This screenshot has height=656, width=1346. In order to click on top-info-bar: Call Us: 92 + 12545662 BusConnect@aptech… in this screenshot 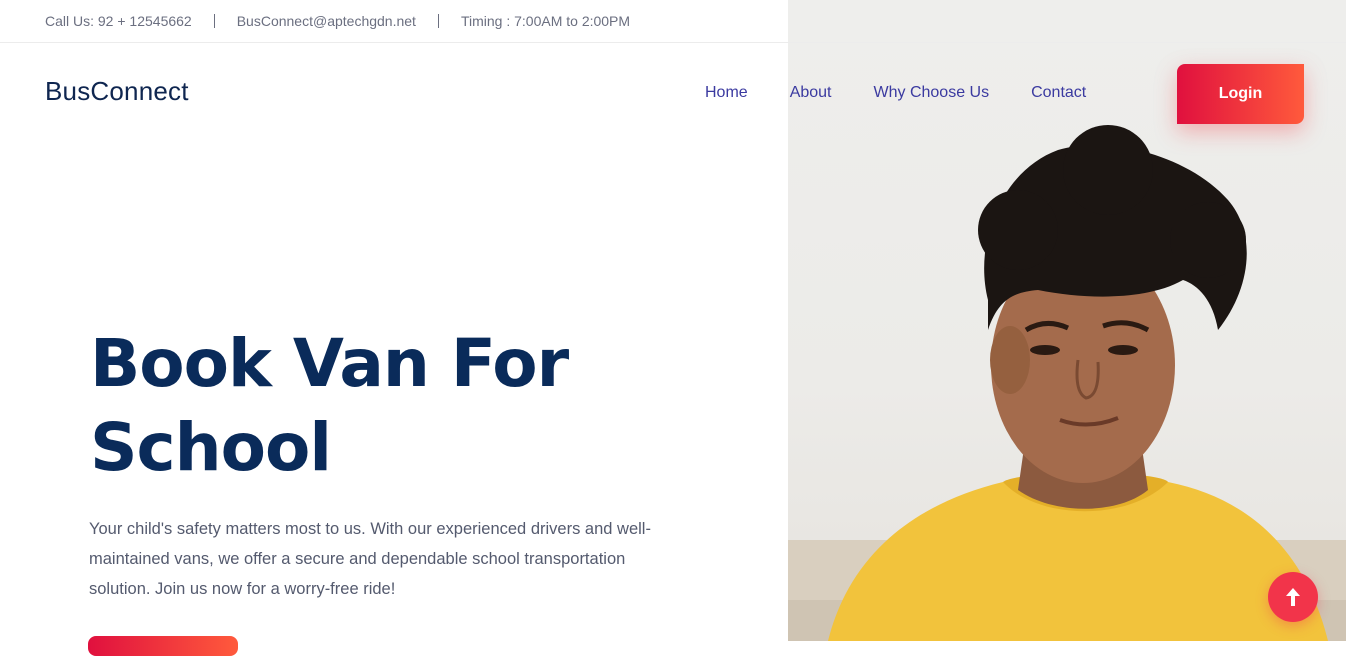, I will do `click(673, 21)`.